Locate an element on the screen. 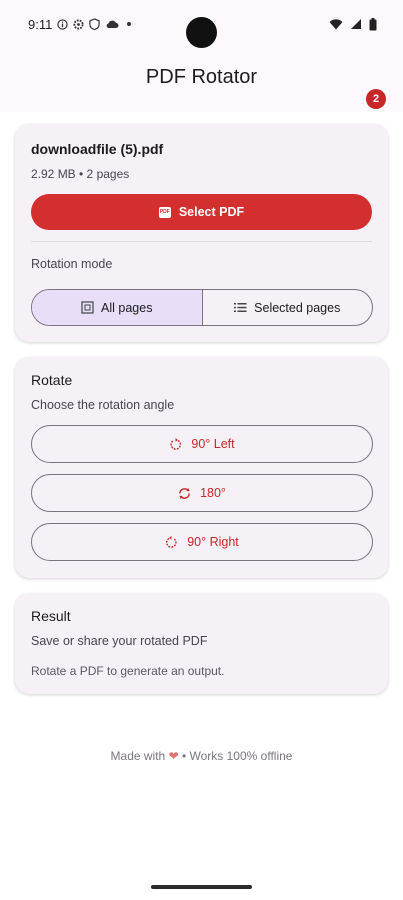 The image size is (403, 900). rotate-subtitle: Choose the rotation angle is located at coordinates (103, 405).